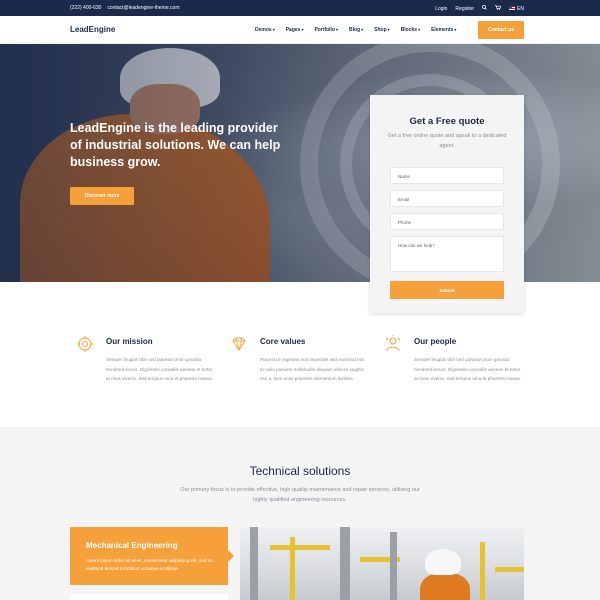 The height and width of the screenshot is (600, 600). Describe the element at coordinates (512, 8) in the screenshot. I see `us-flag-icon` at that location.